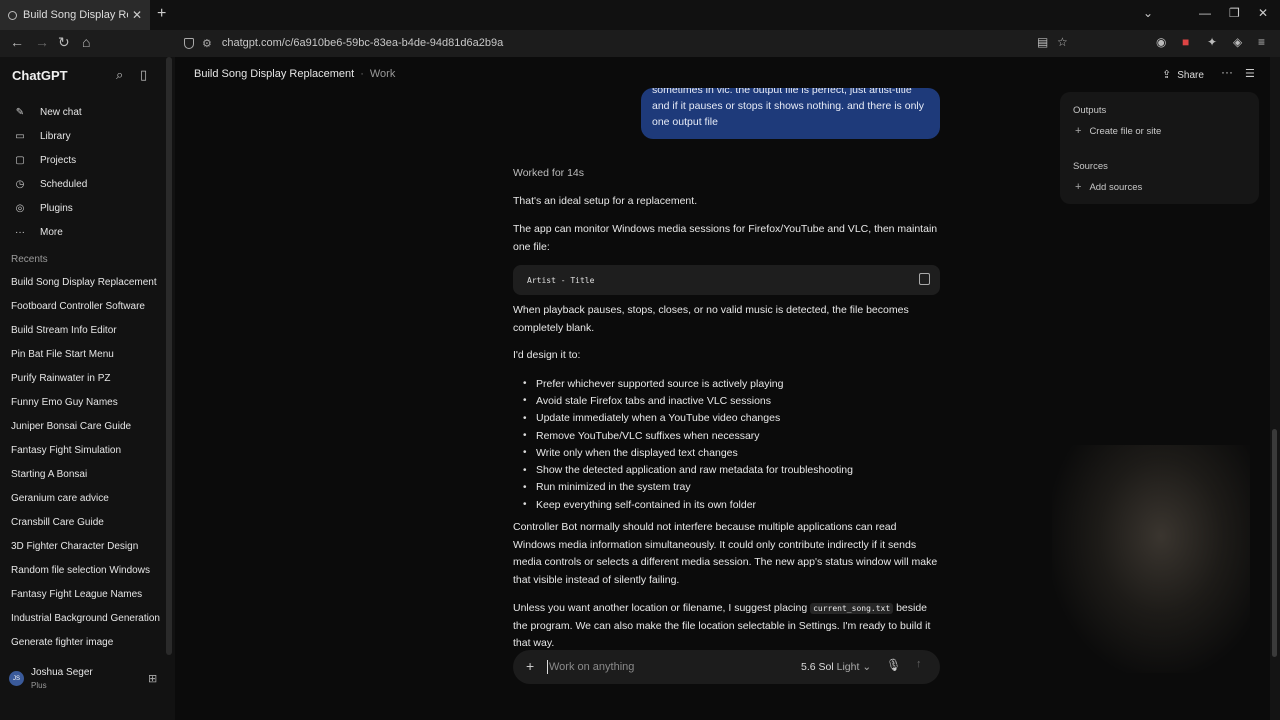 This screenshot has width=1280, height=720. I want to click on list-item: Pin Bat File Start Menu, so click(85, 354).